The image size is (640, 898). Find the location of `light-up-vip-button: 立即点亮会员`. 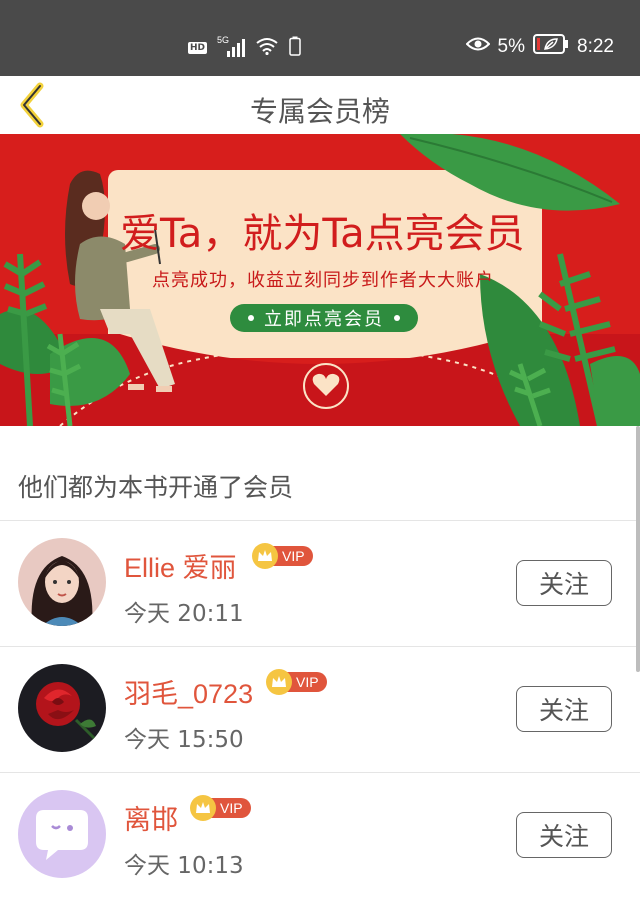

light-up-vip-button: 立即点亮会员 is located at coordinates (324, 318).